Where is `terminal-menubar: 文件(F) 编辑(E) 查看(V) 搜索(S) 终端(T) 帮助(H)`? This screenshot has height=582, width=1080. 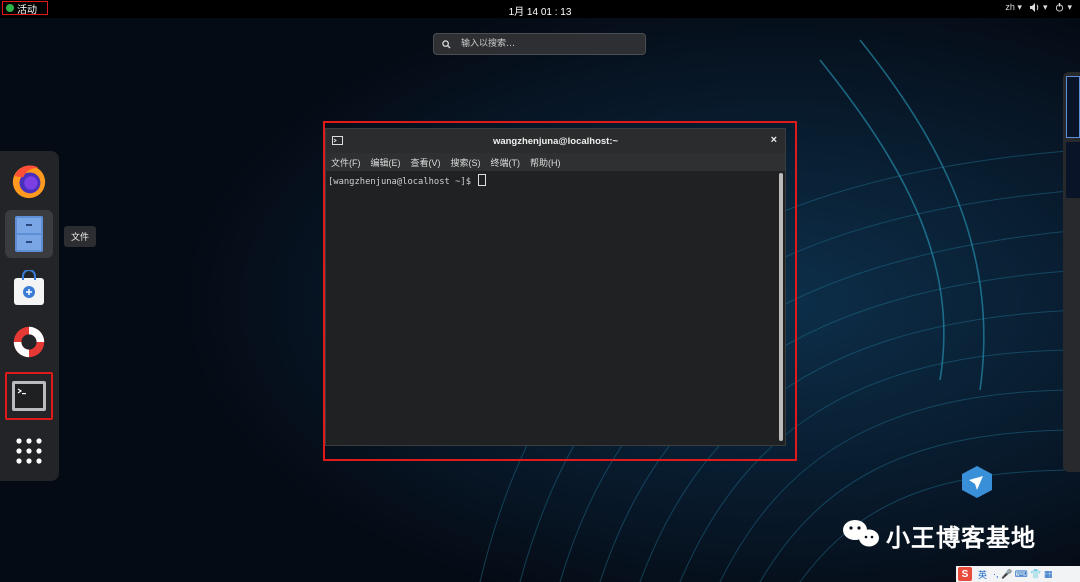
terminal-menubar: 文件(F) 编辑(E) 查看(V) 搜索(S) 终端(T) 帮助(H) is located at coordinates (555, 162).